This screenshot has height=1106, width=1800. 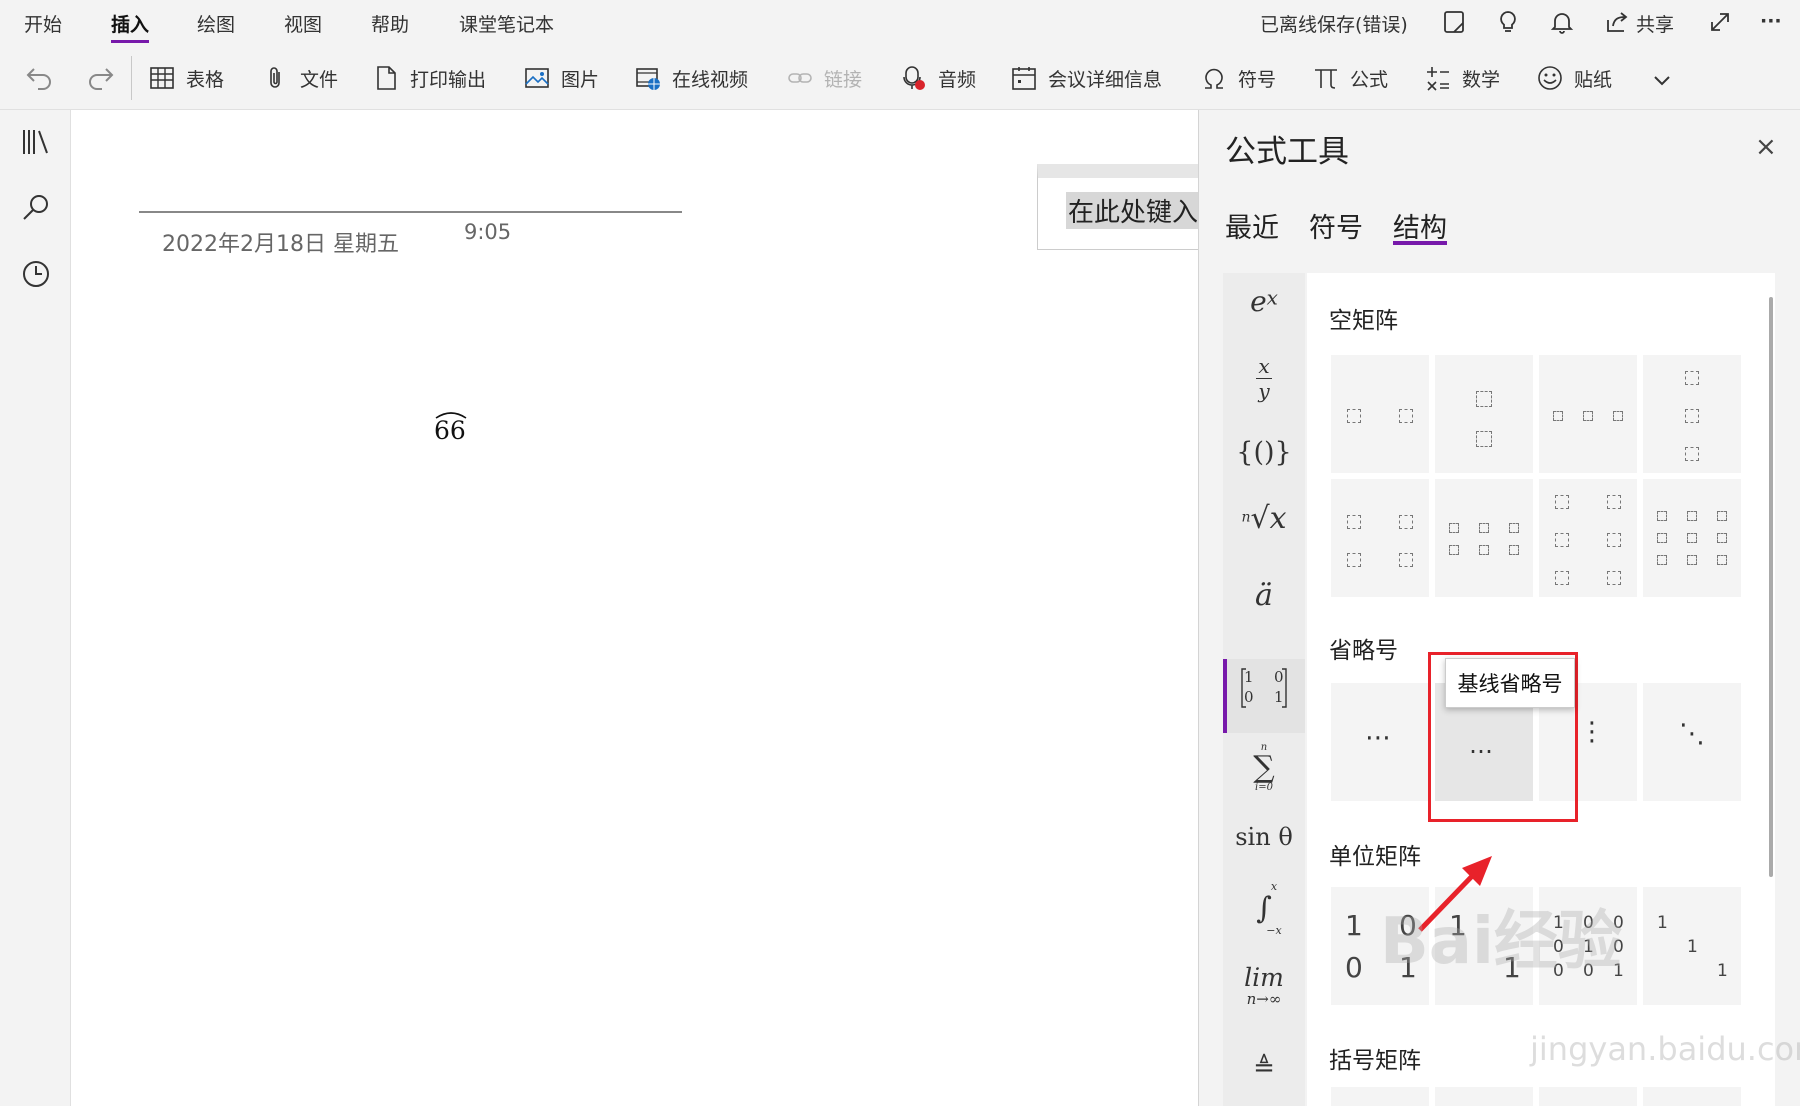 I want to click on matrix-3x2-tile, so click(x=1588, y=538).